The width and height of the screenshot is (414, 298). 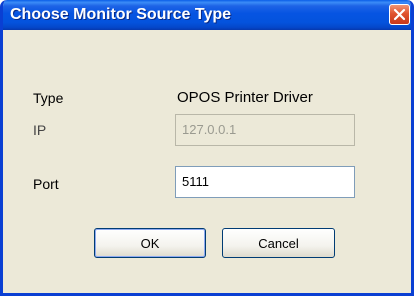 I want to click on close-icon, so click(x=399, y=14).